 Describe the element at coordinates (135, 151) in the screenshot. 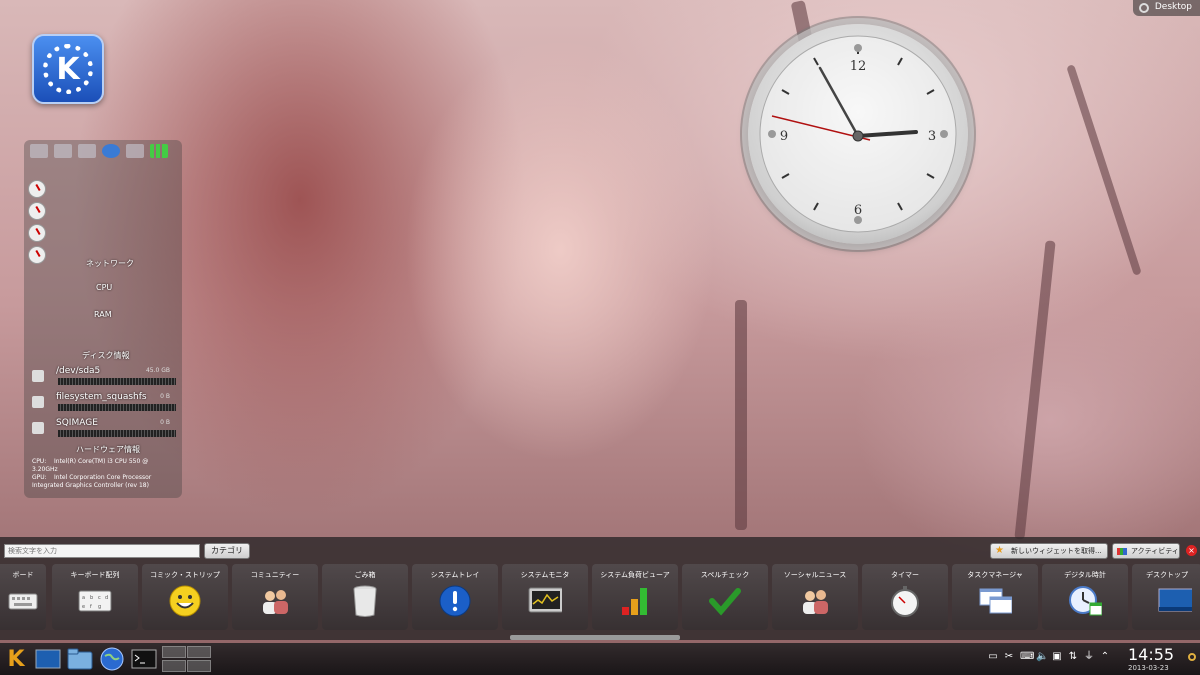

I see `chip-icon` at that location.